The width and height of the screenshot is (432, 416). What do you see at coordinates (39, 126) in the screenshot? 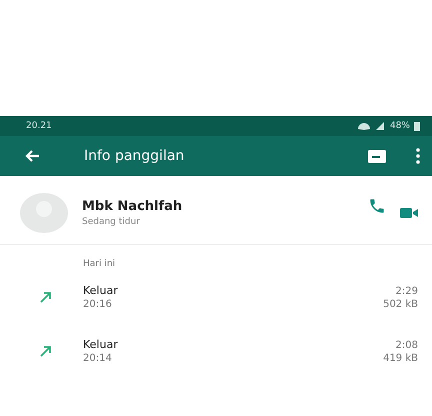
I see `status-time: 20.21` at bounding box center [39, 126].